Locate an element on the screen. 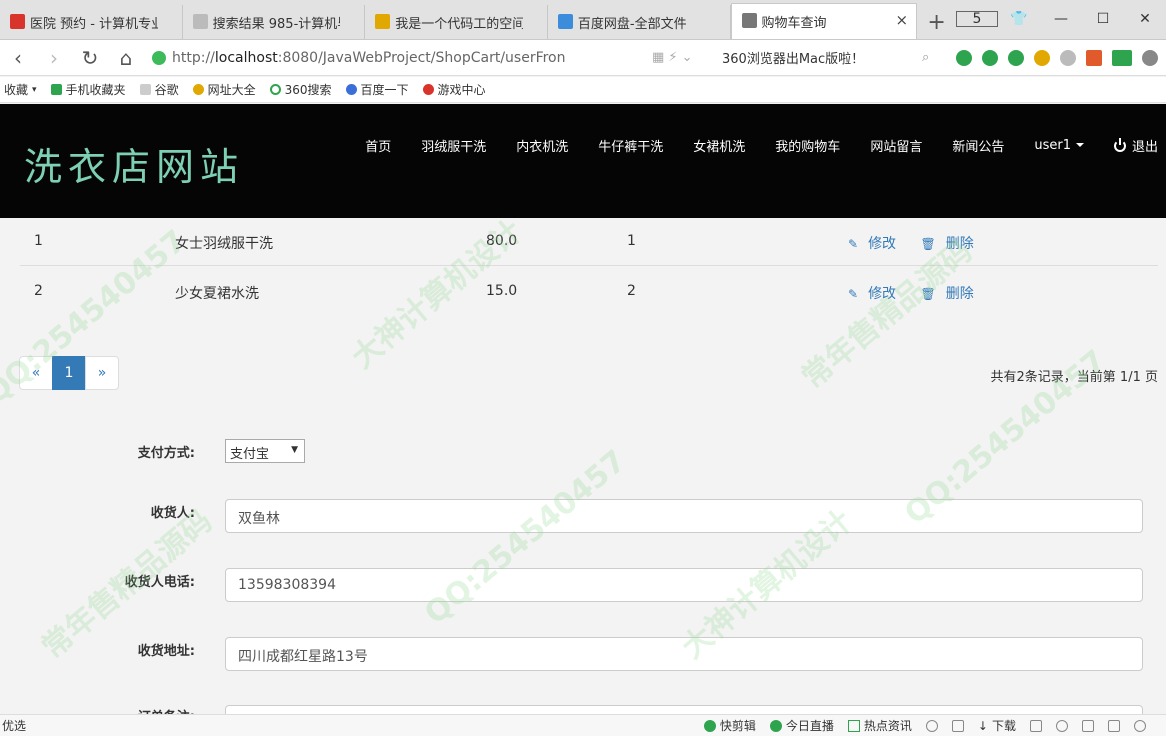 The image size is (1166, 736). status-download: ↓ 下载 is located at coordinates (997, 725).